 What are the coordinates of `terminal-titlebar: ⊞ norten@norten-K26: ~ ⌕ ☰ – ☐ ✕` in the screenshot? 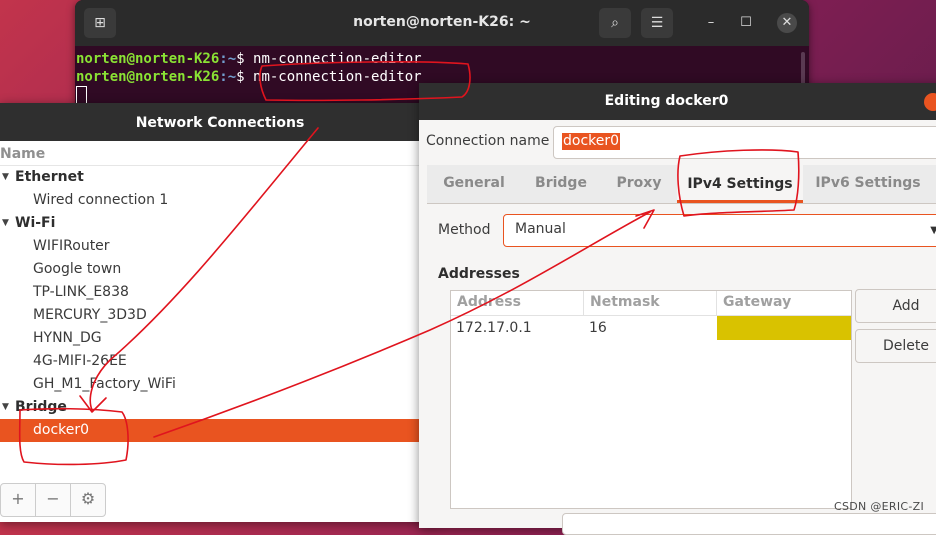 It's located at (442, 23).